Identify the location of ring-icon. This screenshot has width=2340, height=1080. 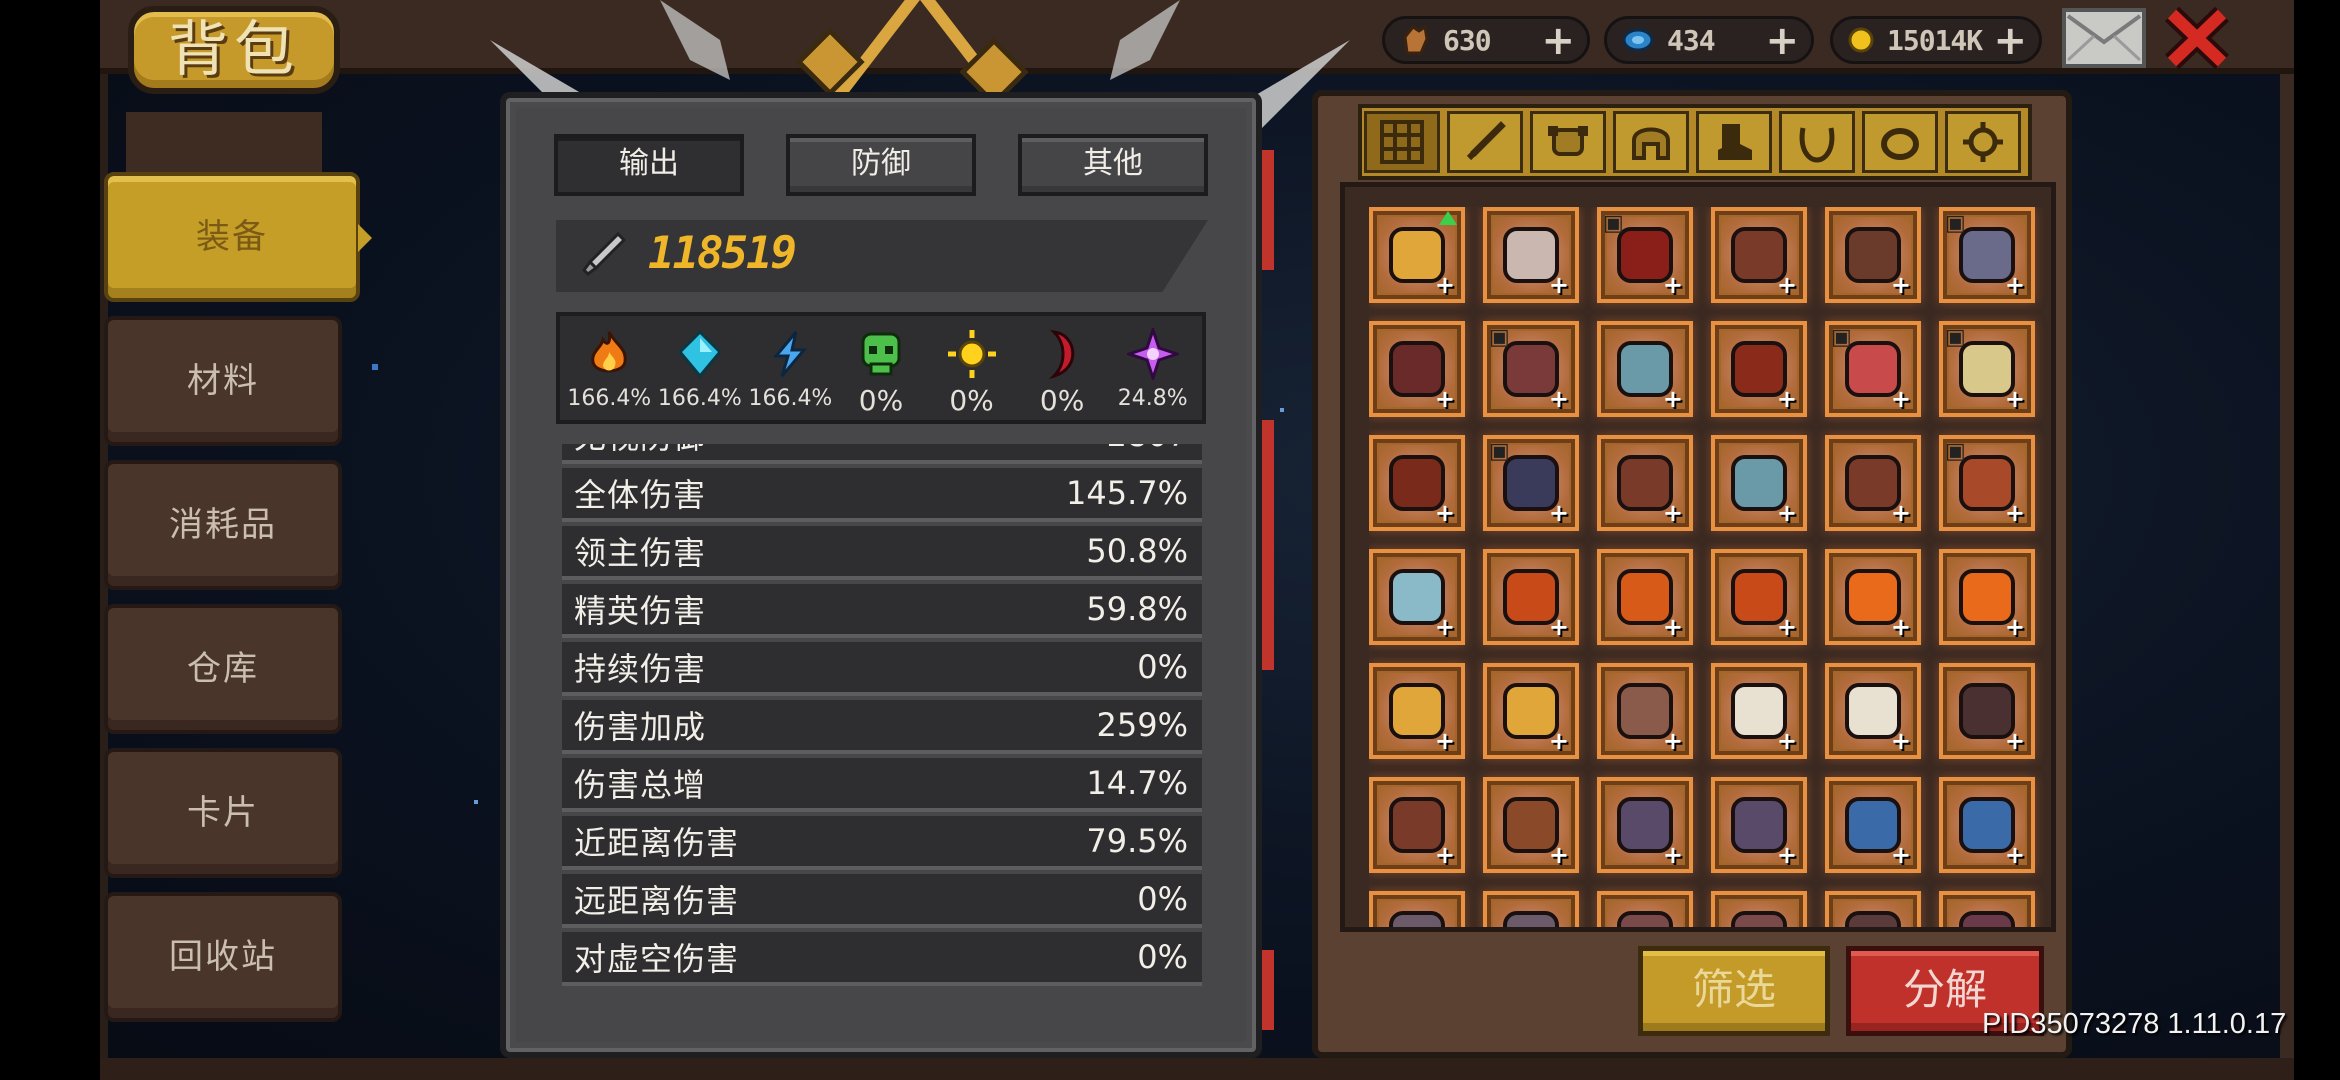
(1900, 144).